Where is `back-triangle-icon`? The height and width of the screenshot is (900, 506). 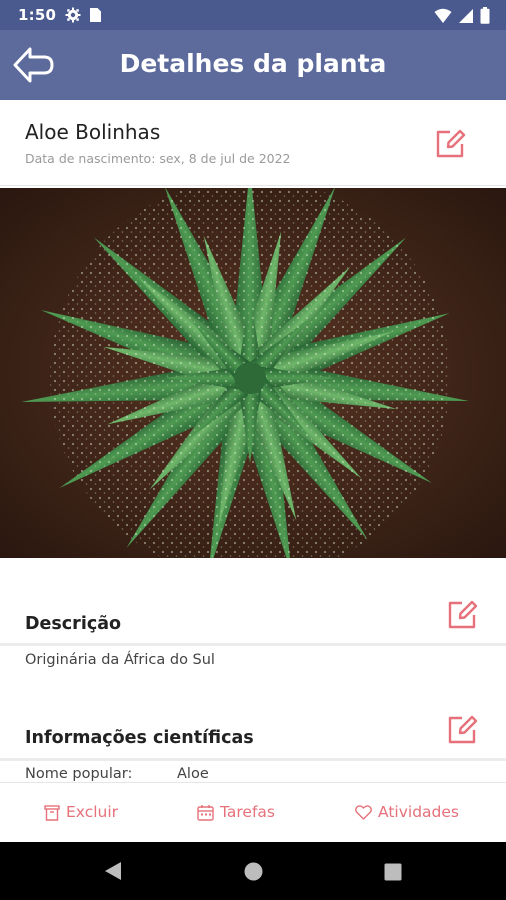 back-triangle-icon is located at coordinates (113, 871).